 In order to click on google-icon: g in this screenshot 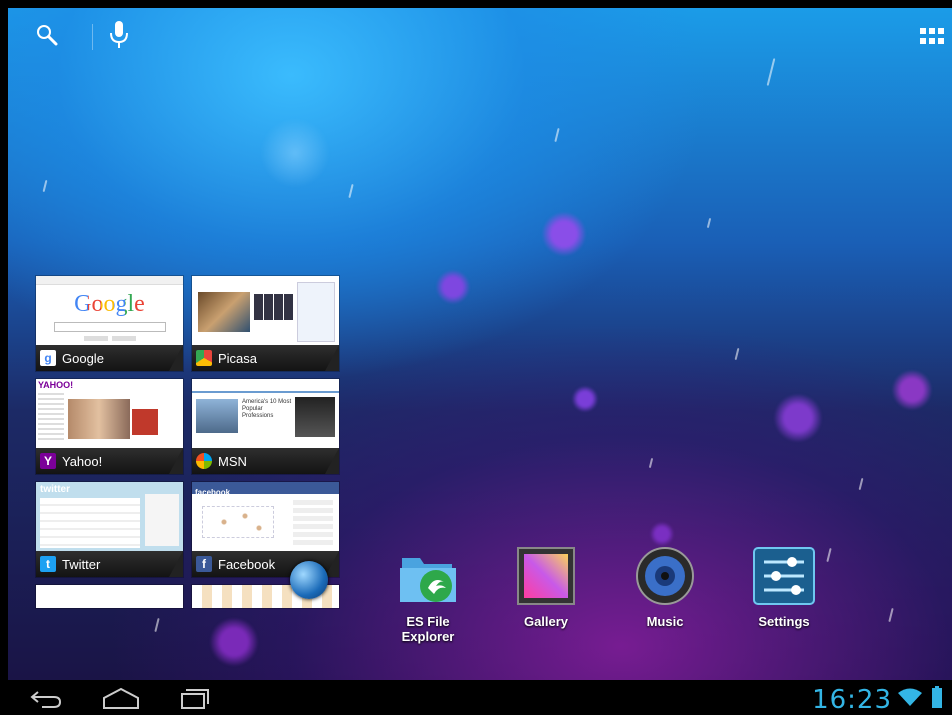, I will do `click(48, 358)`.